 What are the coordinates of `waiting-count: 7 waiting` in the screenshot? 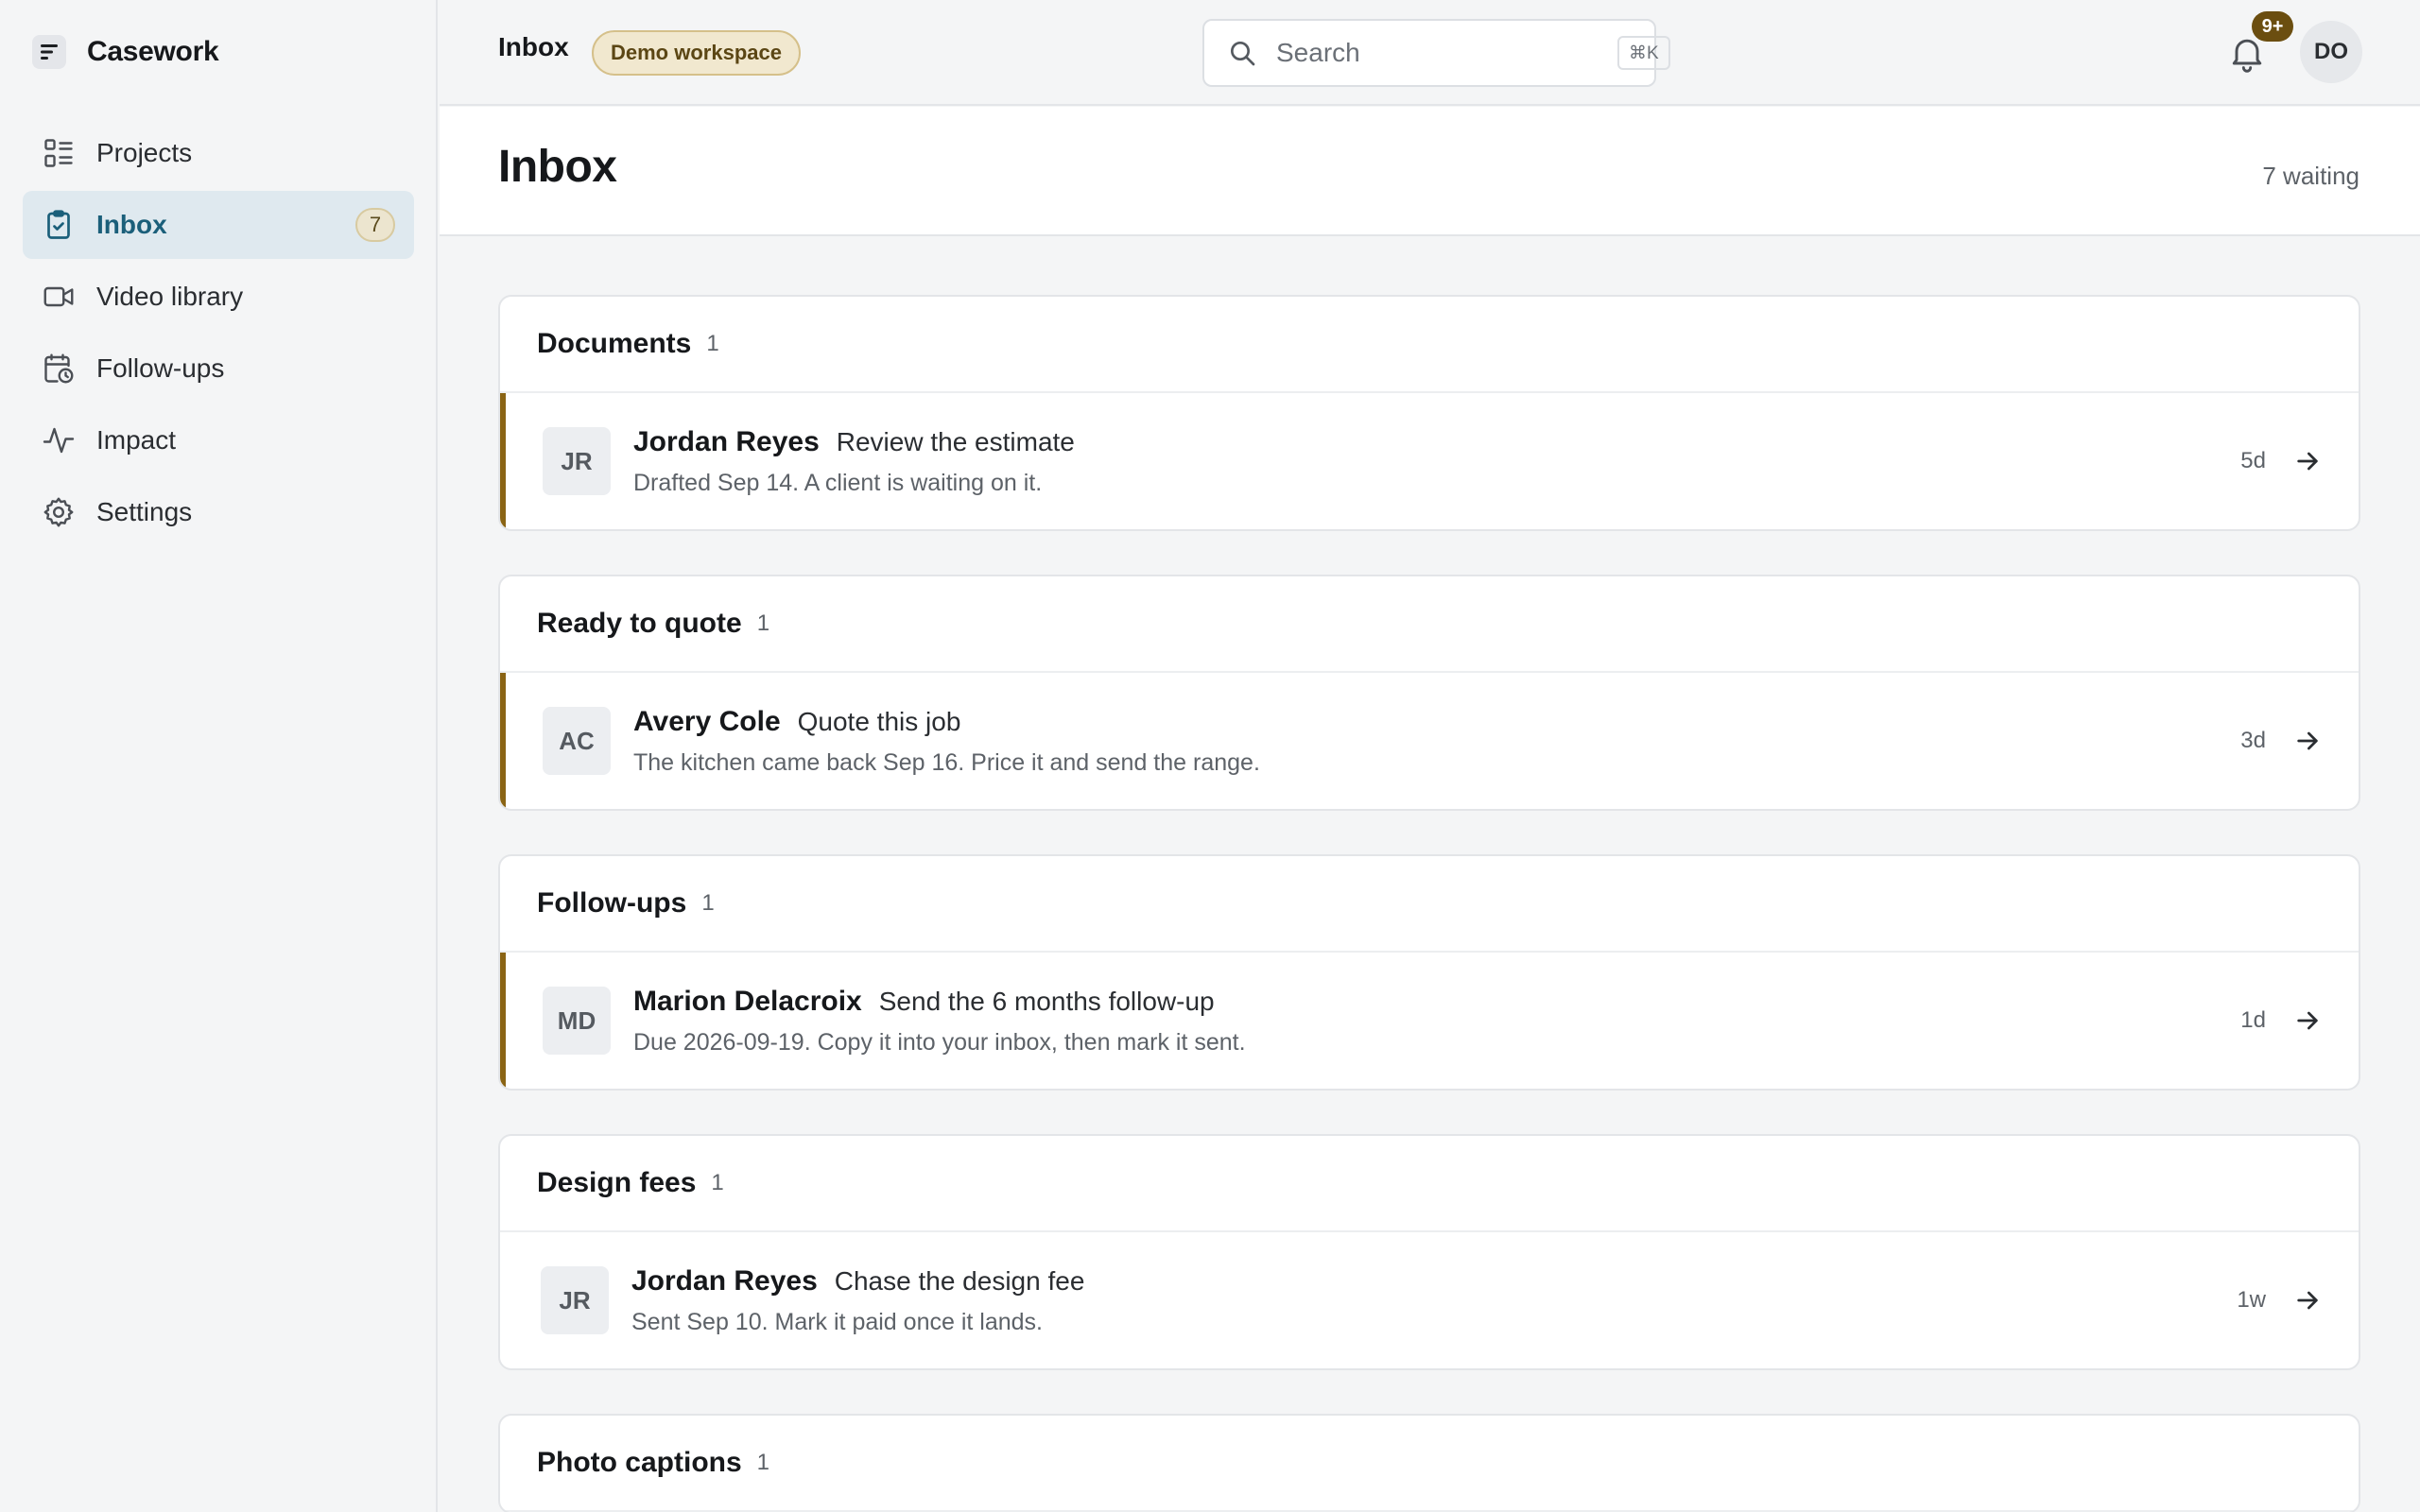 It's located at (2311, 176).